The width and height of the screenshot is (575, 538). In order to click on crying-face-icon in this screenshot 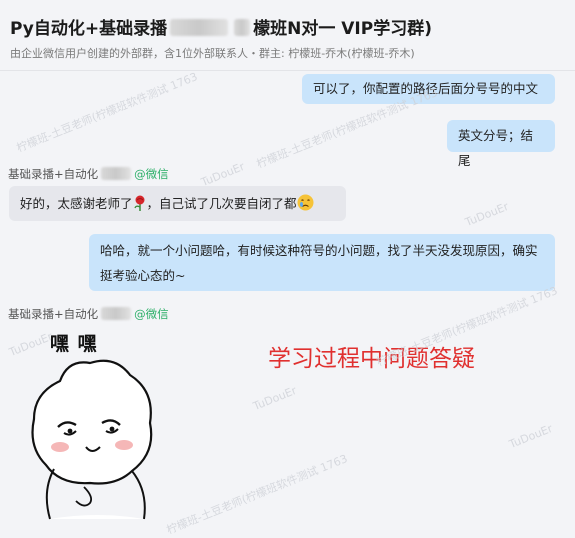, I will do `click(305, 206)`.